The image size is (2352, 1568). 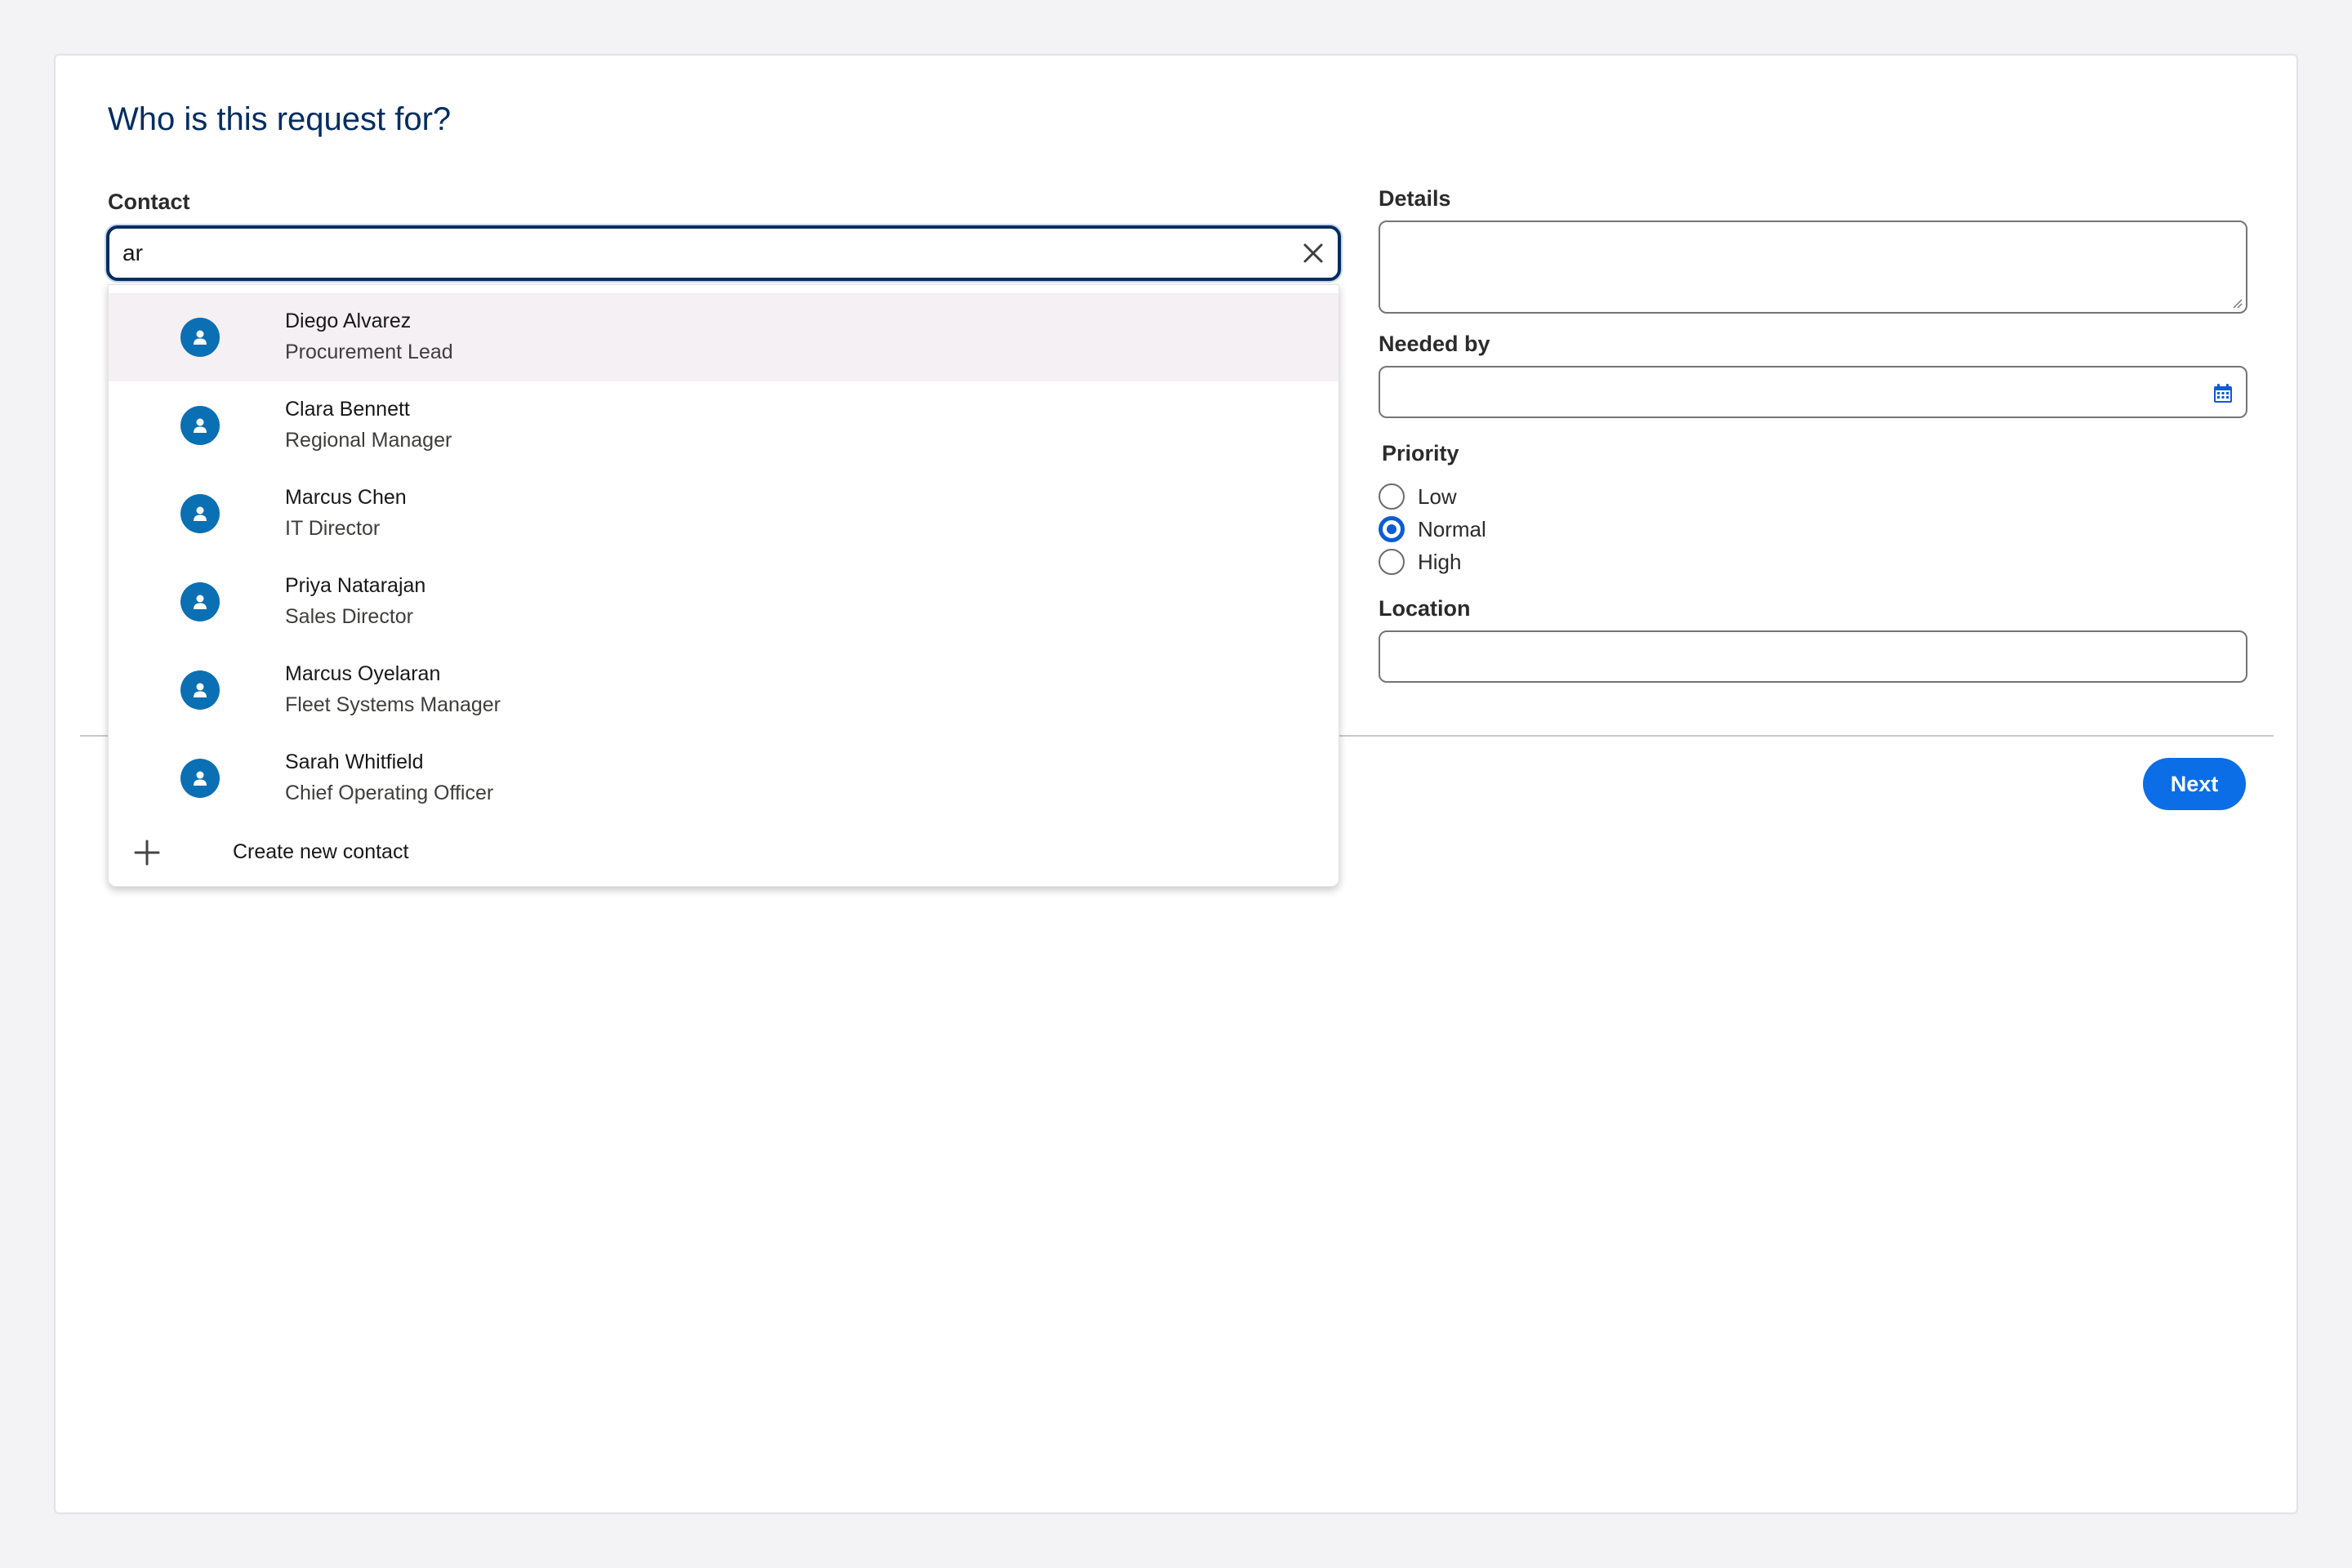 I want to click on priority-label: Priority, so click(x=1420, y=453).